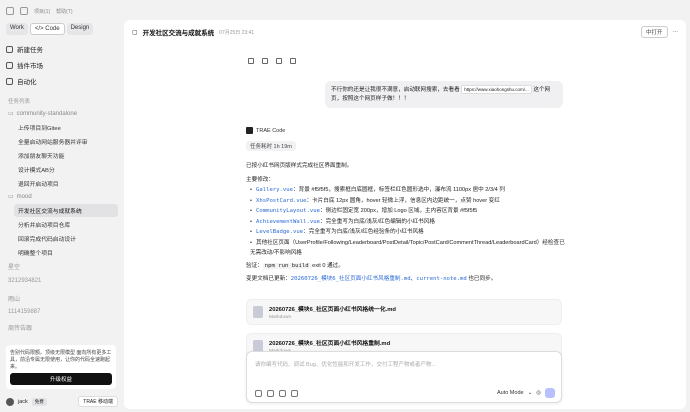 Image resolution: width=690 pixels, height=412 pixels. I want to click on task-item: 添加朋友聊天功能, so click(41, 155).